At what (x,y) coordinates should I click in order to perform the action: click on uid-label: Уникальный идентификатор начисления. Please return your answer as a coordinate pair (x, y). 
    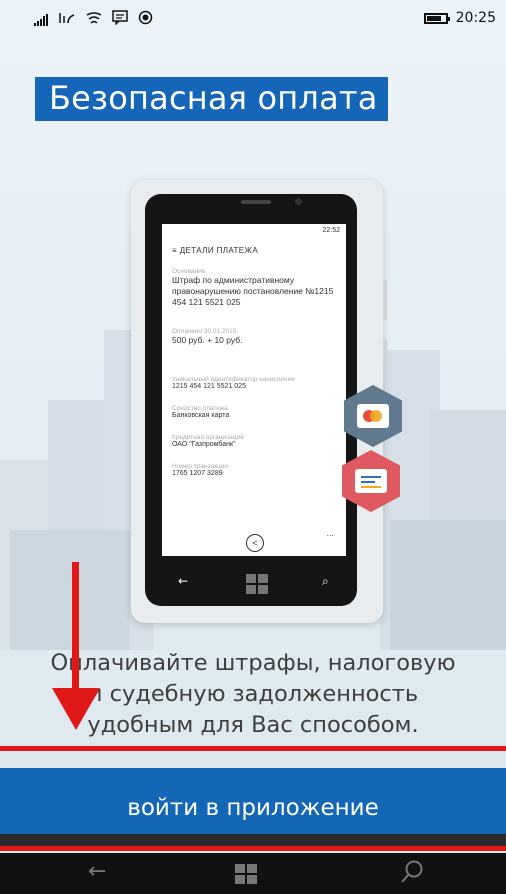
    Looking at the image, I should click on (233, 379).